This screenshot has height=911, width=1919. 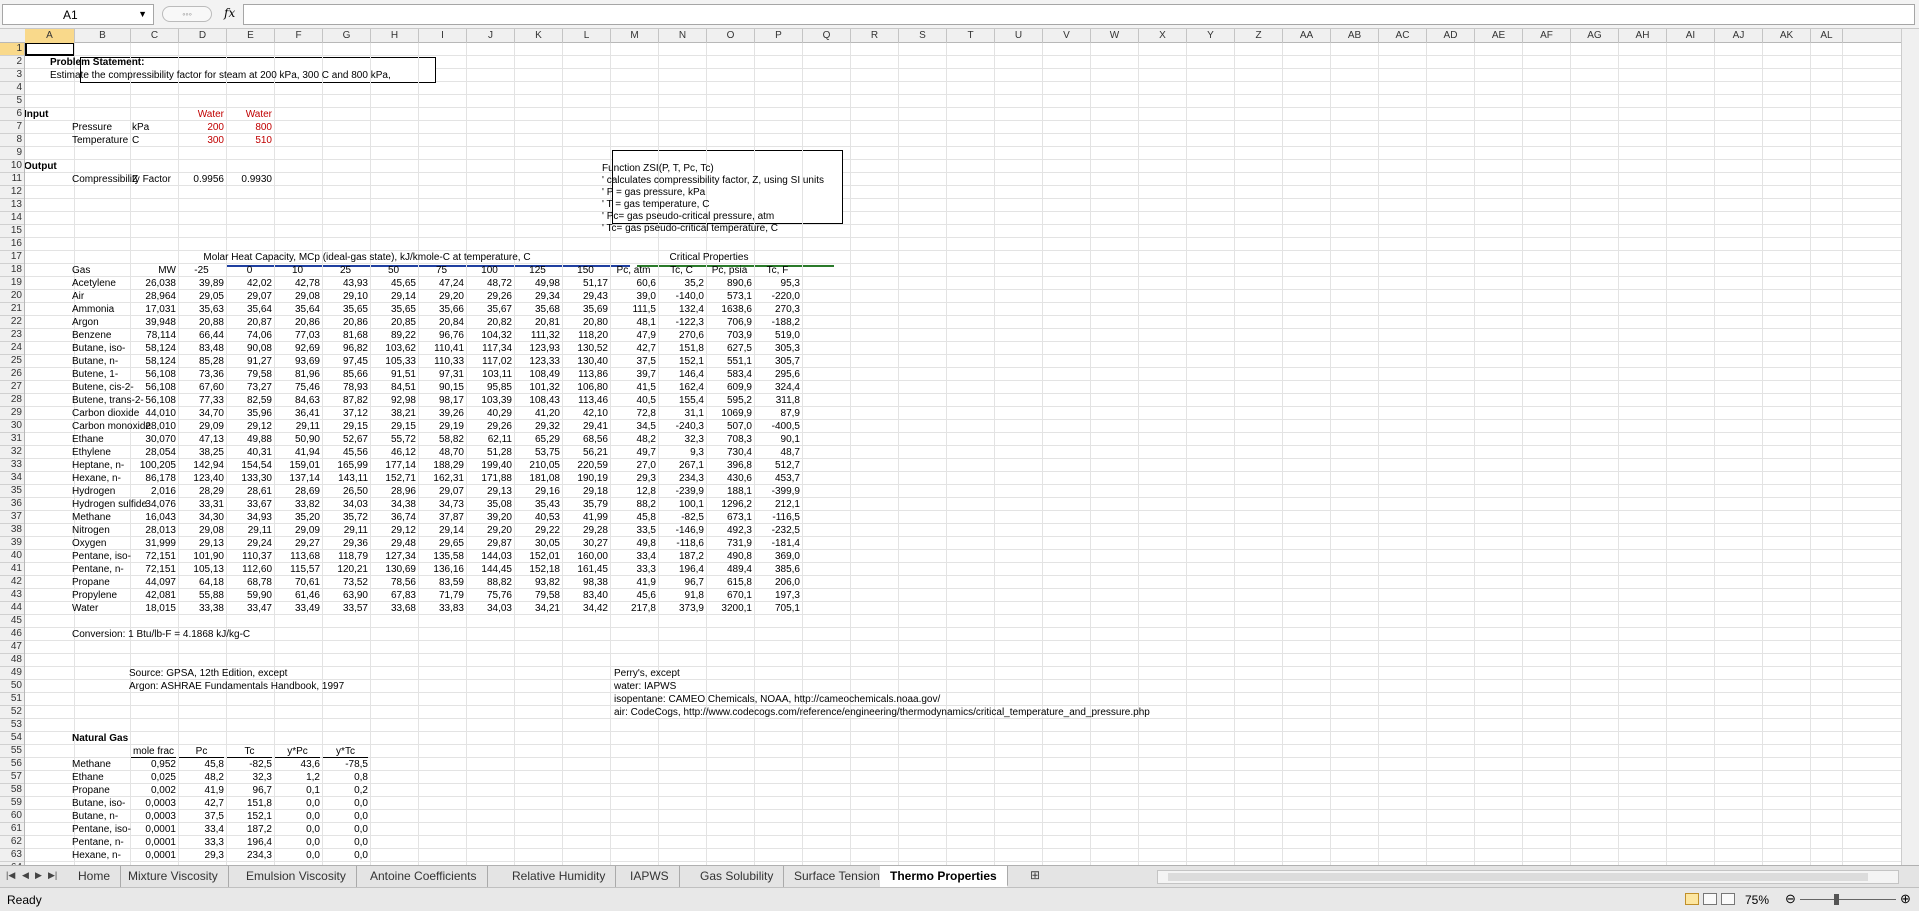 What do you see at coordinates (12, 179) in the screenshot?
I see `row-header: 11` at bounding box center [12, 179].